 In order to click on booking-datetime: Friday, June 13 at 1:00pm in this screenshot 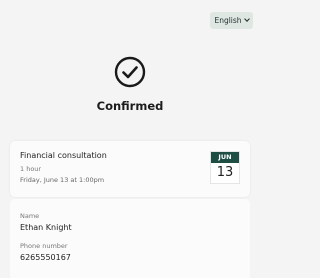, I will do `click(62, 180)`.